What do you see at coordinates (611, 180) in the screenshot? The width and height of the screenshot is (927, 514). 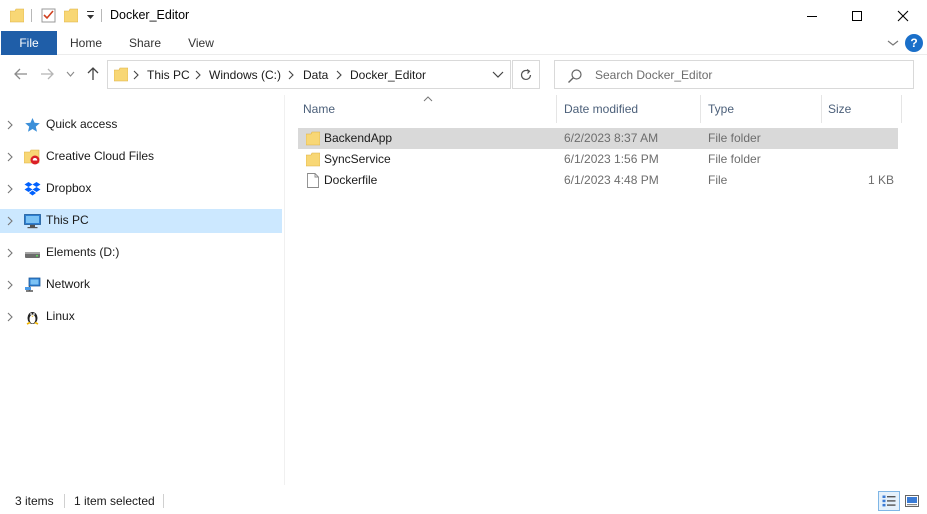 I see `file-date-modified: 6/1/2023 4:48 PM` at bounding box center [611, 180].